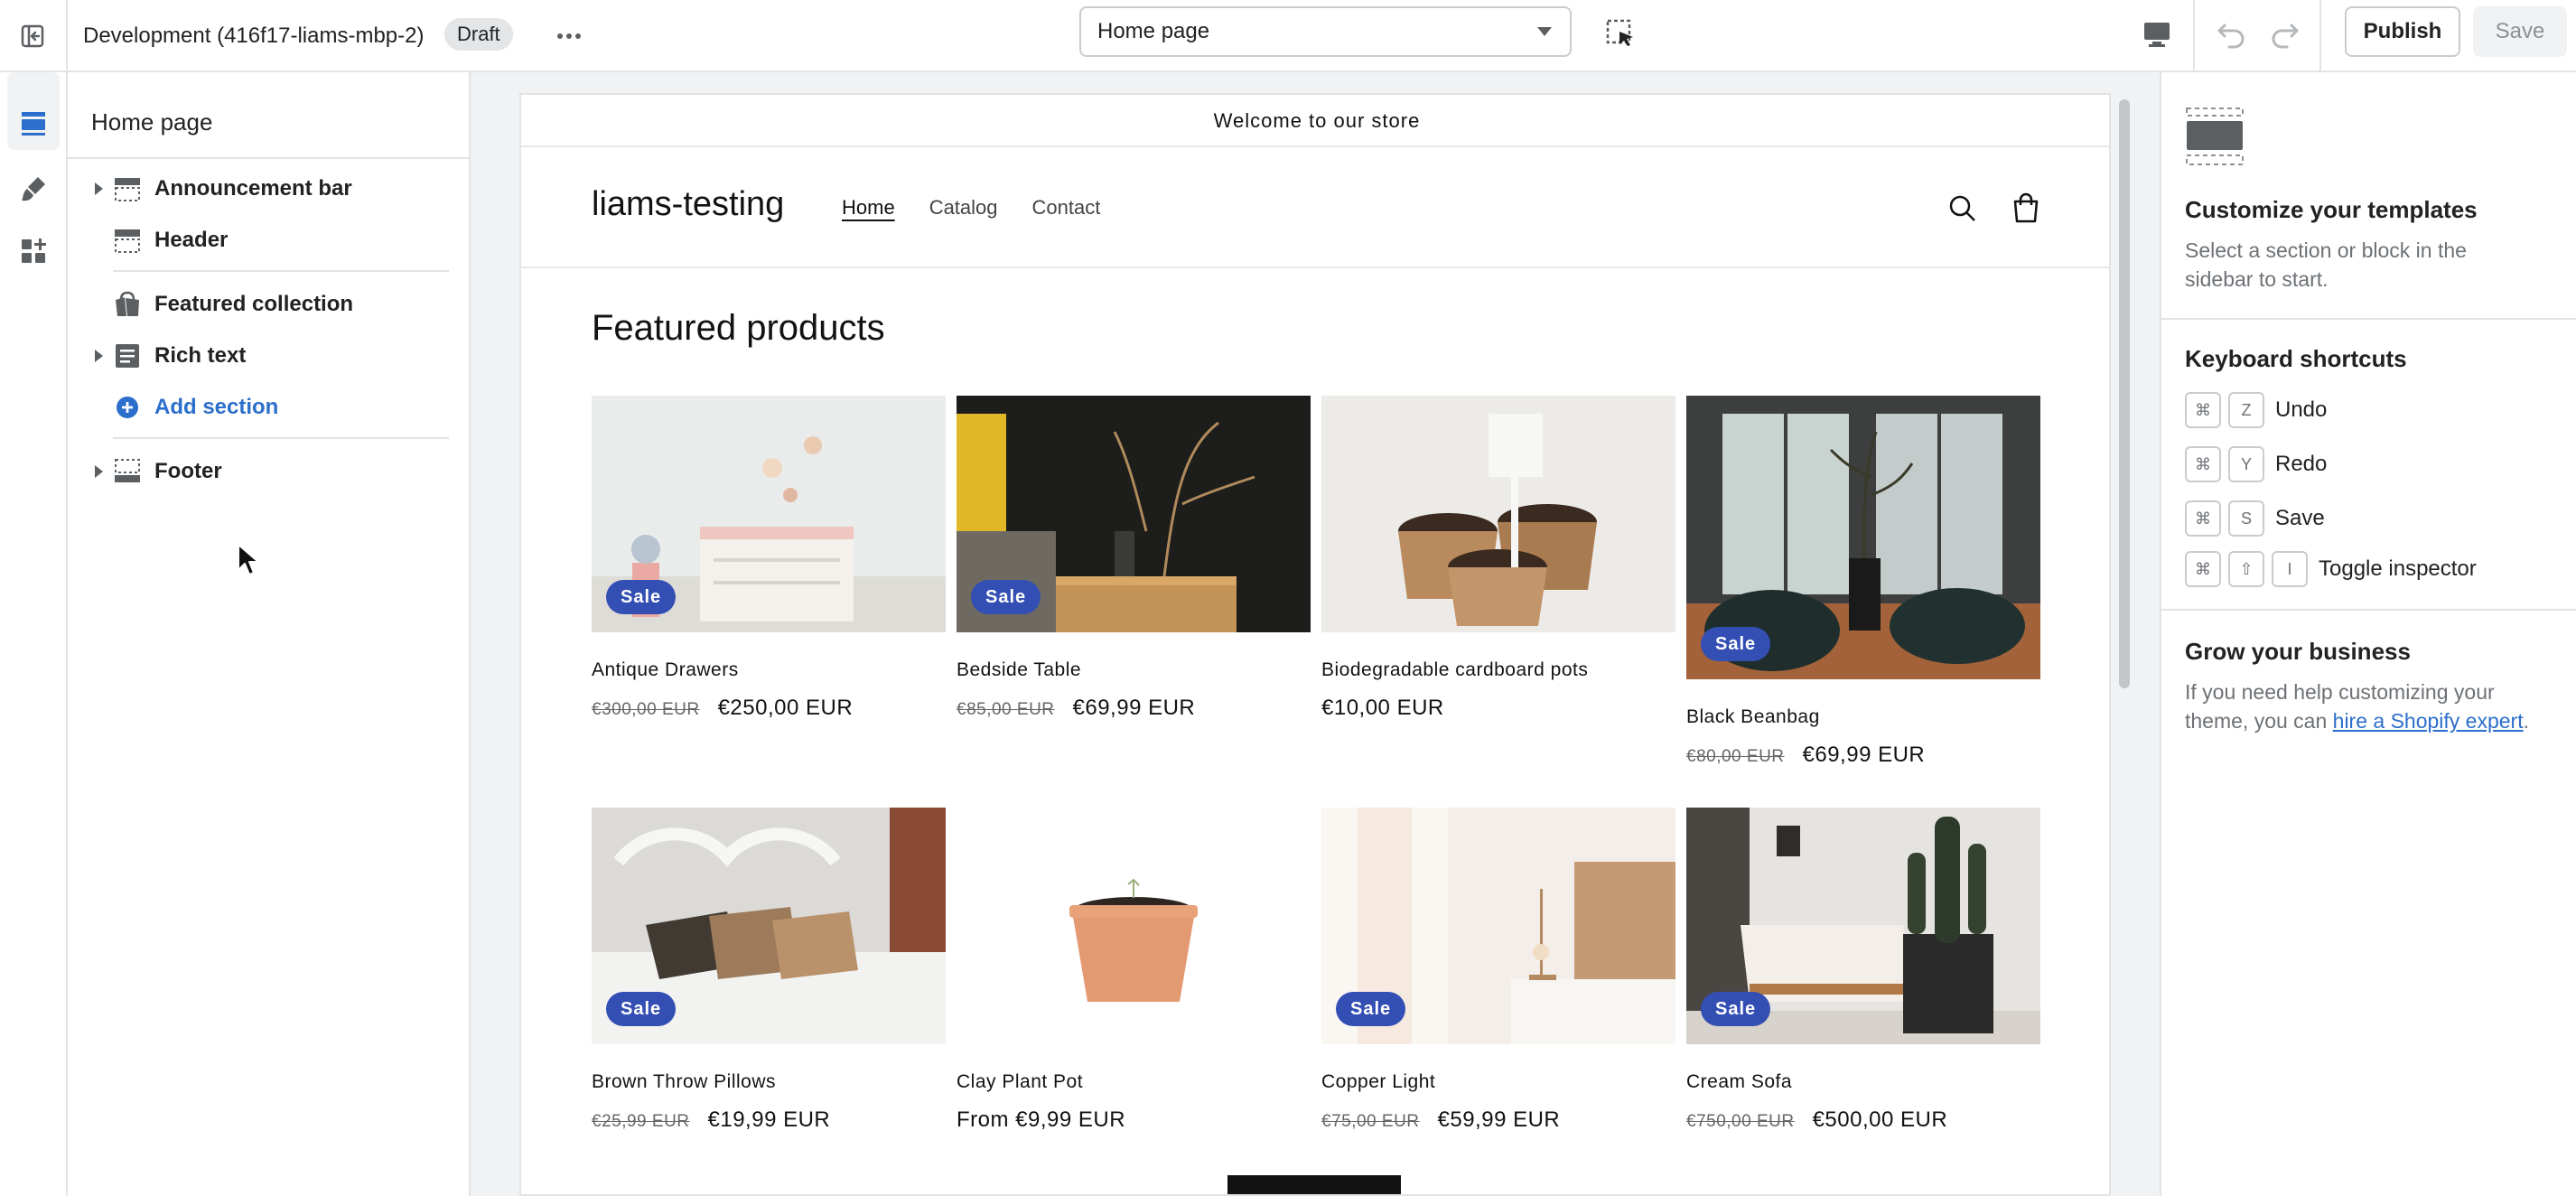  I want to click on compare-at-price: €80,00 EUR, so click(1735, 756).